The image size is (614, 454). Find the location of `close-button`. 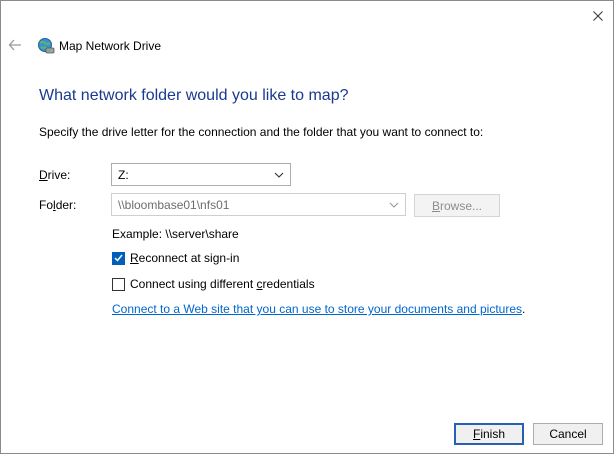

close-button is located at coordinates (598, 16).